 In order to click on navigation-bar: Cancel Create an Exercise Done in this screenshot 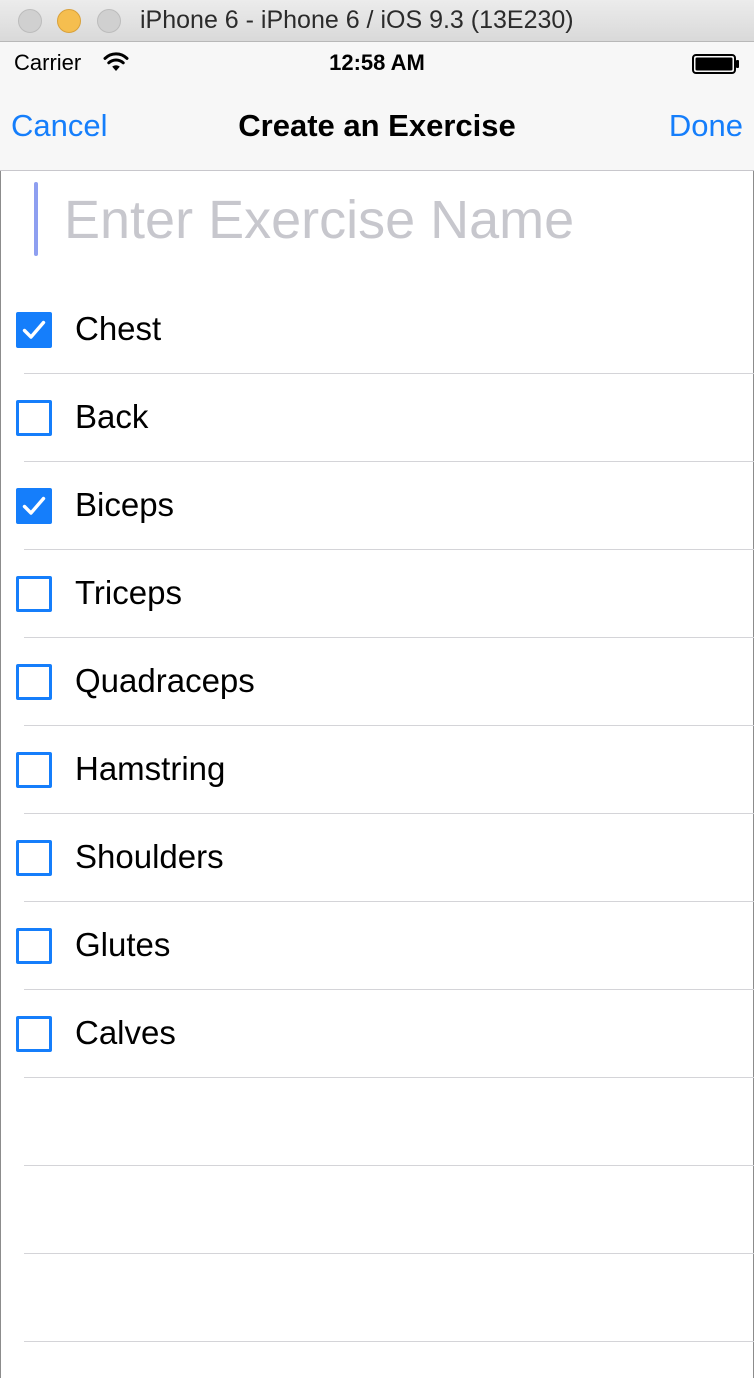, I will do `click(377, 126)`.